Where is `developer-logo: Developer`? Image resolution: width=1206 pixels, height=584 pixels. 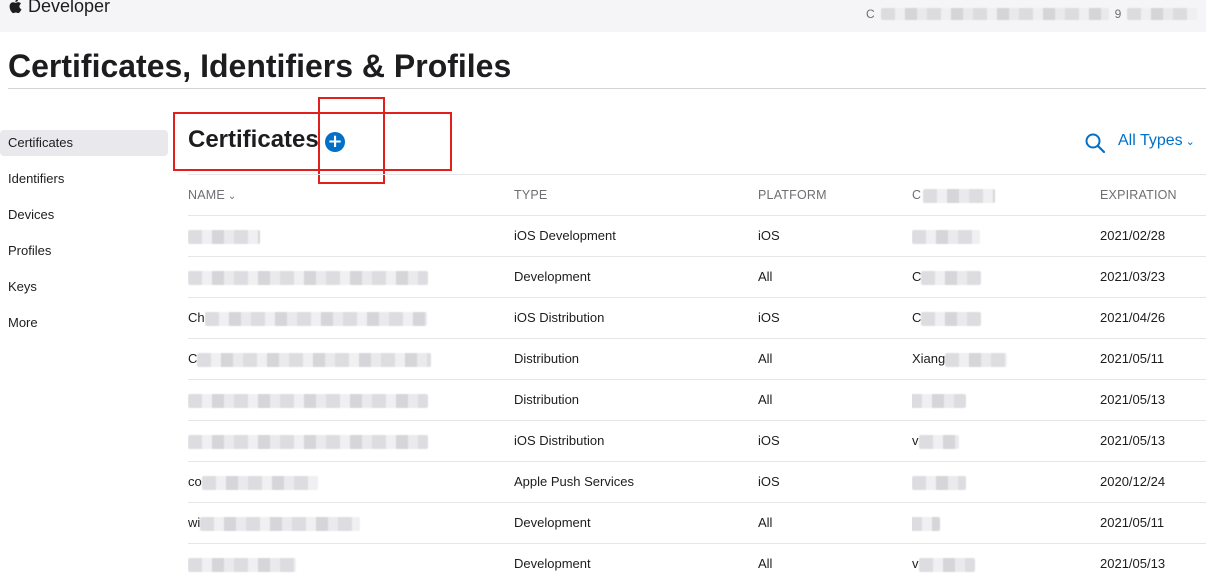 developer-logo: Developer is located at coordinates (59, 9).